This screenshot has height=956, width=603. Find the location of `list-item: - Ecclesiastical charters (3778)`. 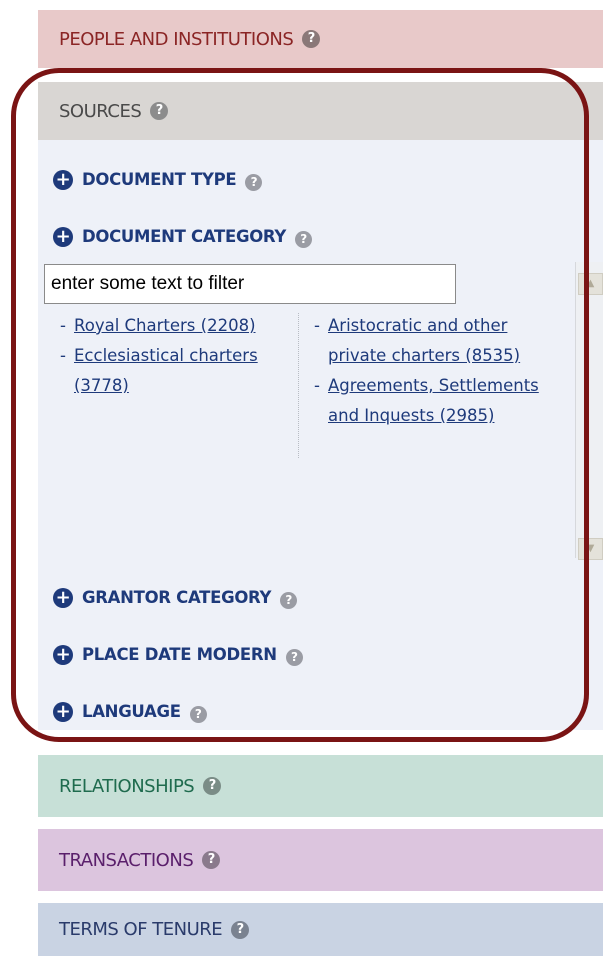

list-item: - Ecclesiastical charters (3778) is located at coordinates (176, 371).